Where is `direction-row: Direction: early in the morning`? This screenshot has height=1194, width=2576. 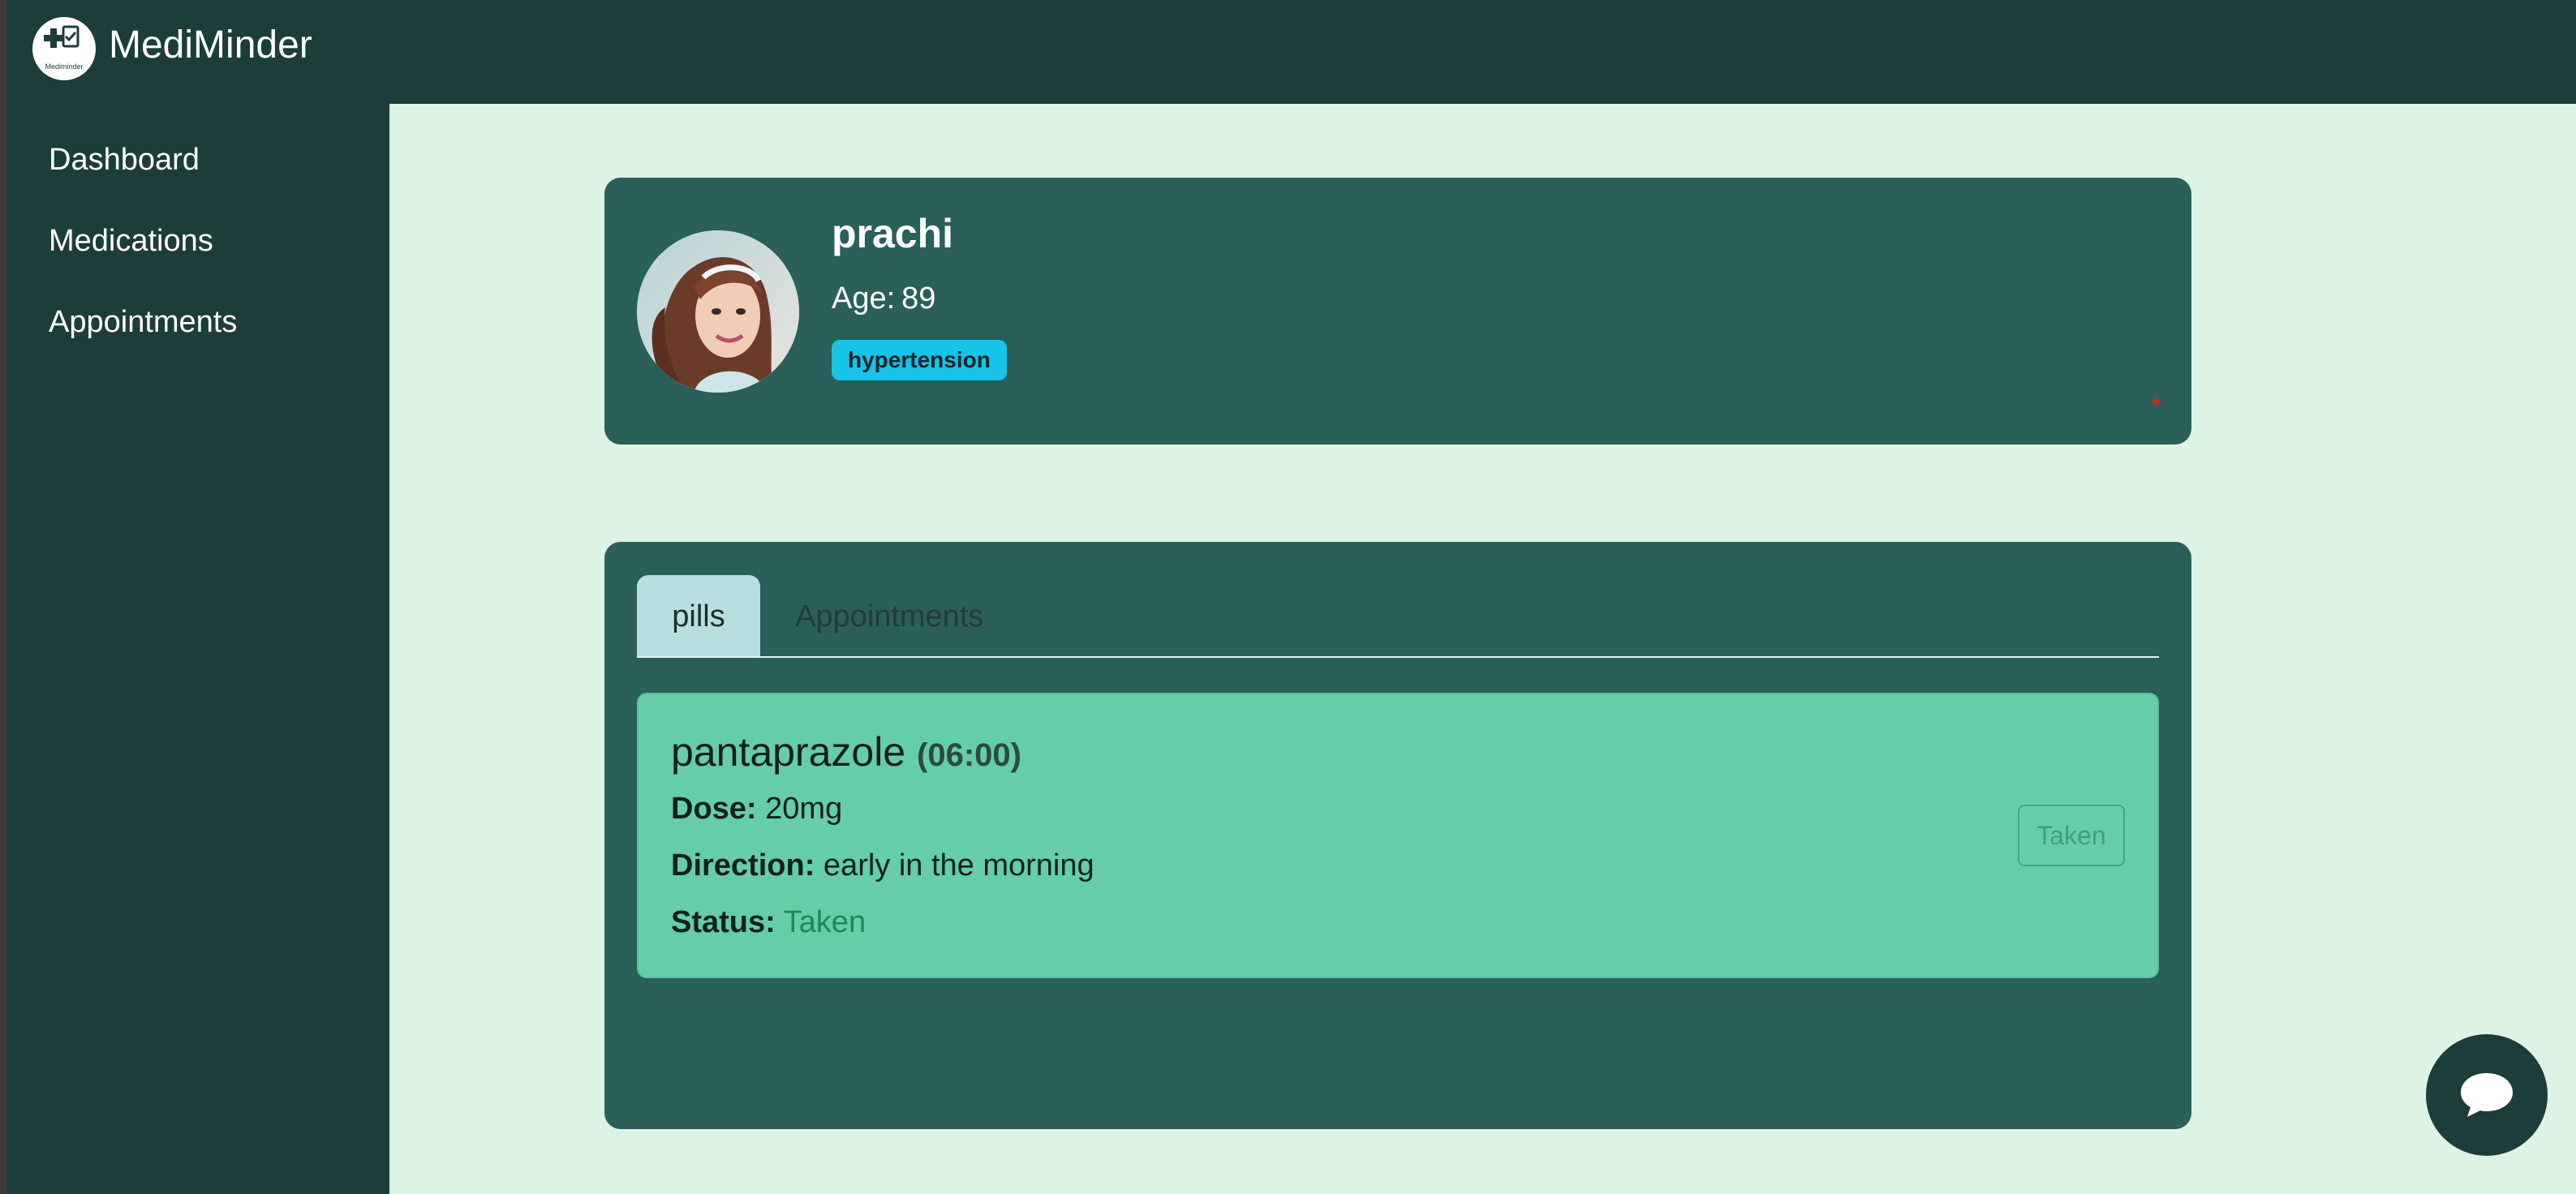
direction-row: Direction: early in the morning is located at coordinates (883, 865).